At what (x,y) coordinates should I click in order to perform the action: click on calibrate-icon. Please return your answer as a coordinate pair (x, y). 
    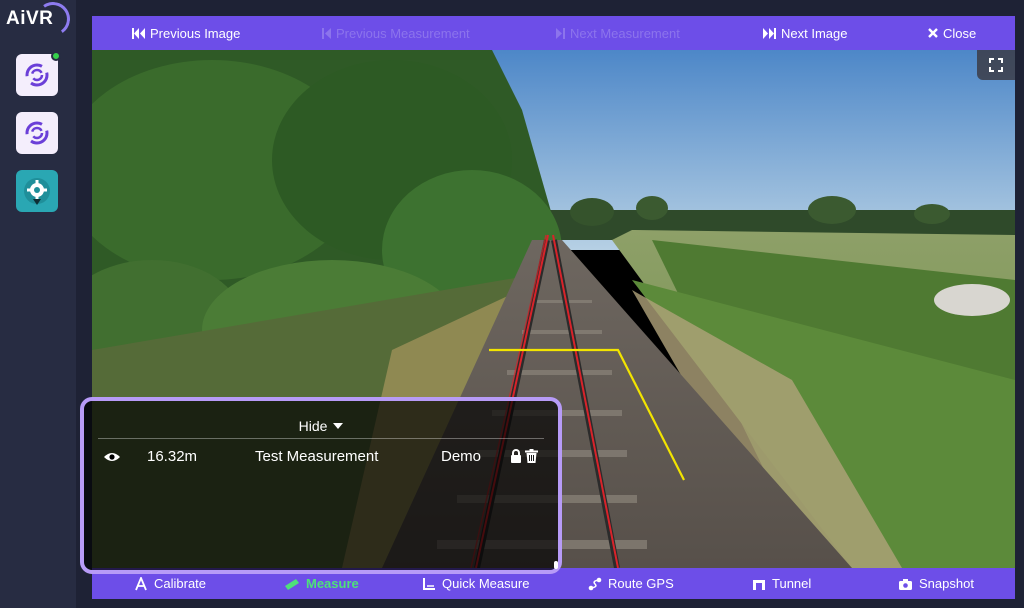
    Looking at the image, I should click on (141, 583).